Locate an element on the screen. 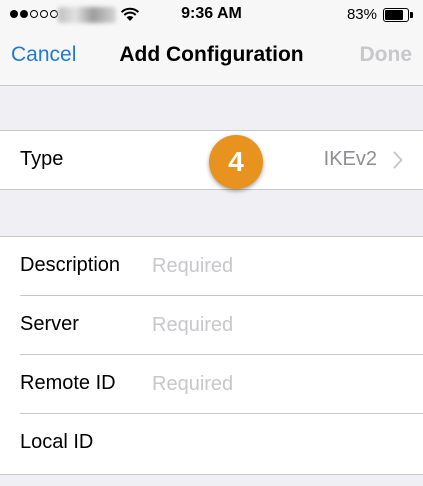 This screenshot has height=486, width=423. local-id-label: Local ID is located at coordinates (57, 442).